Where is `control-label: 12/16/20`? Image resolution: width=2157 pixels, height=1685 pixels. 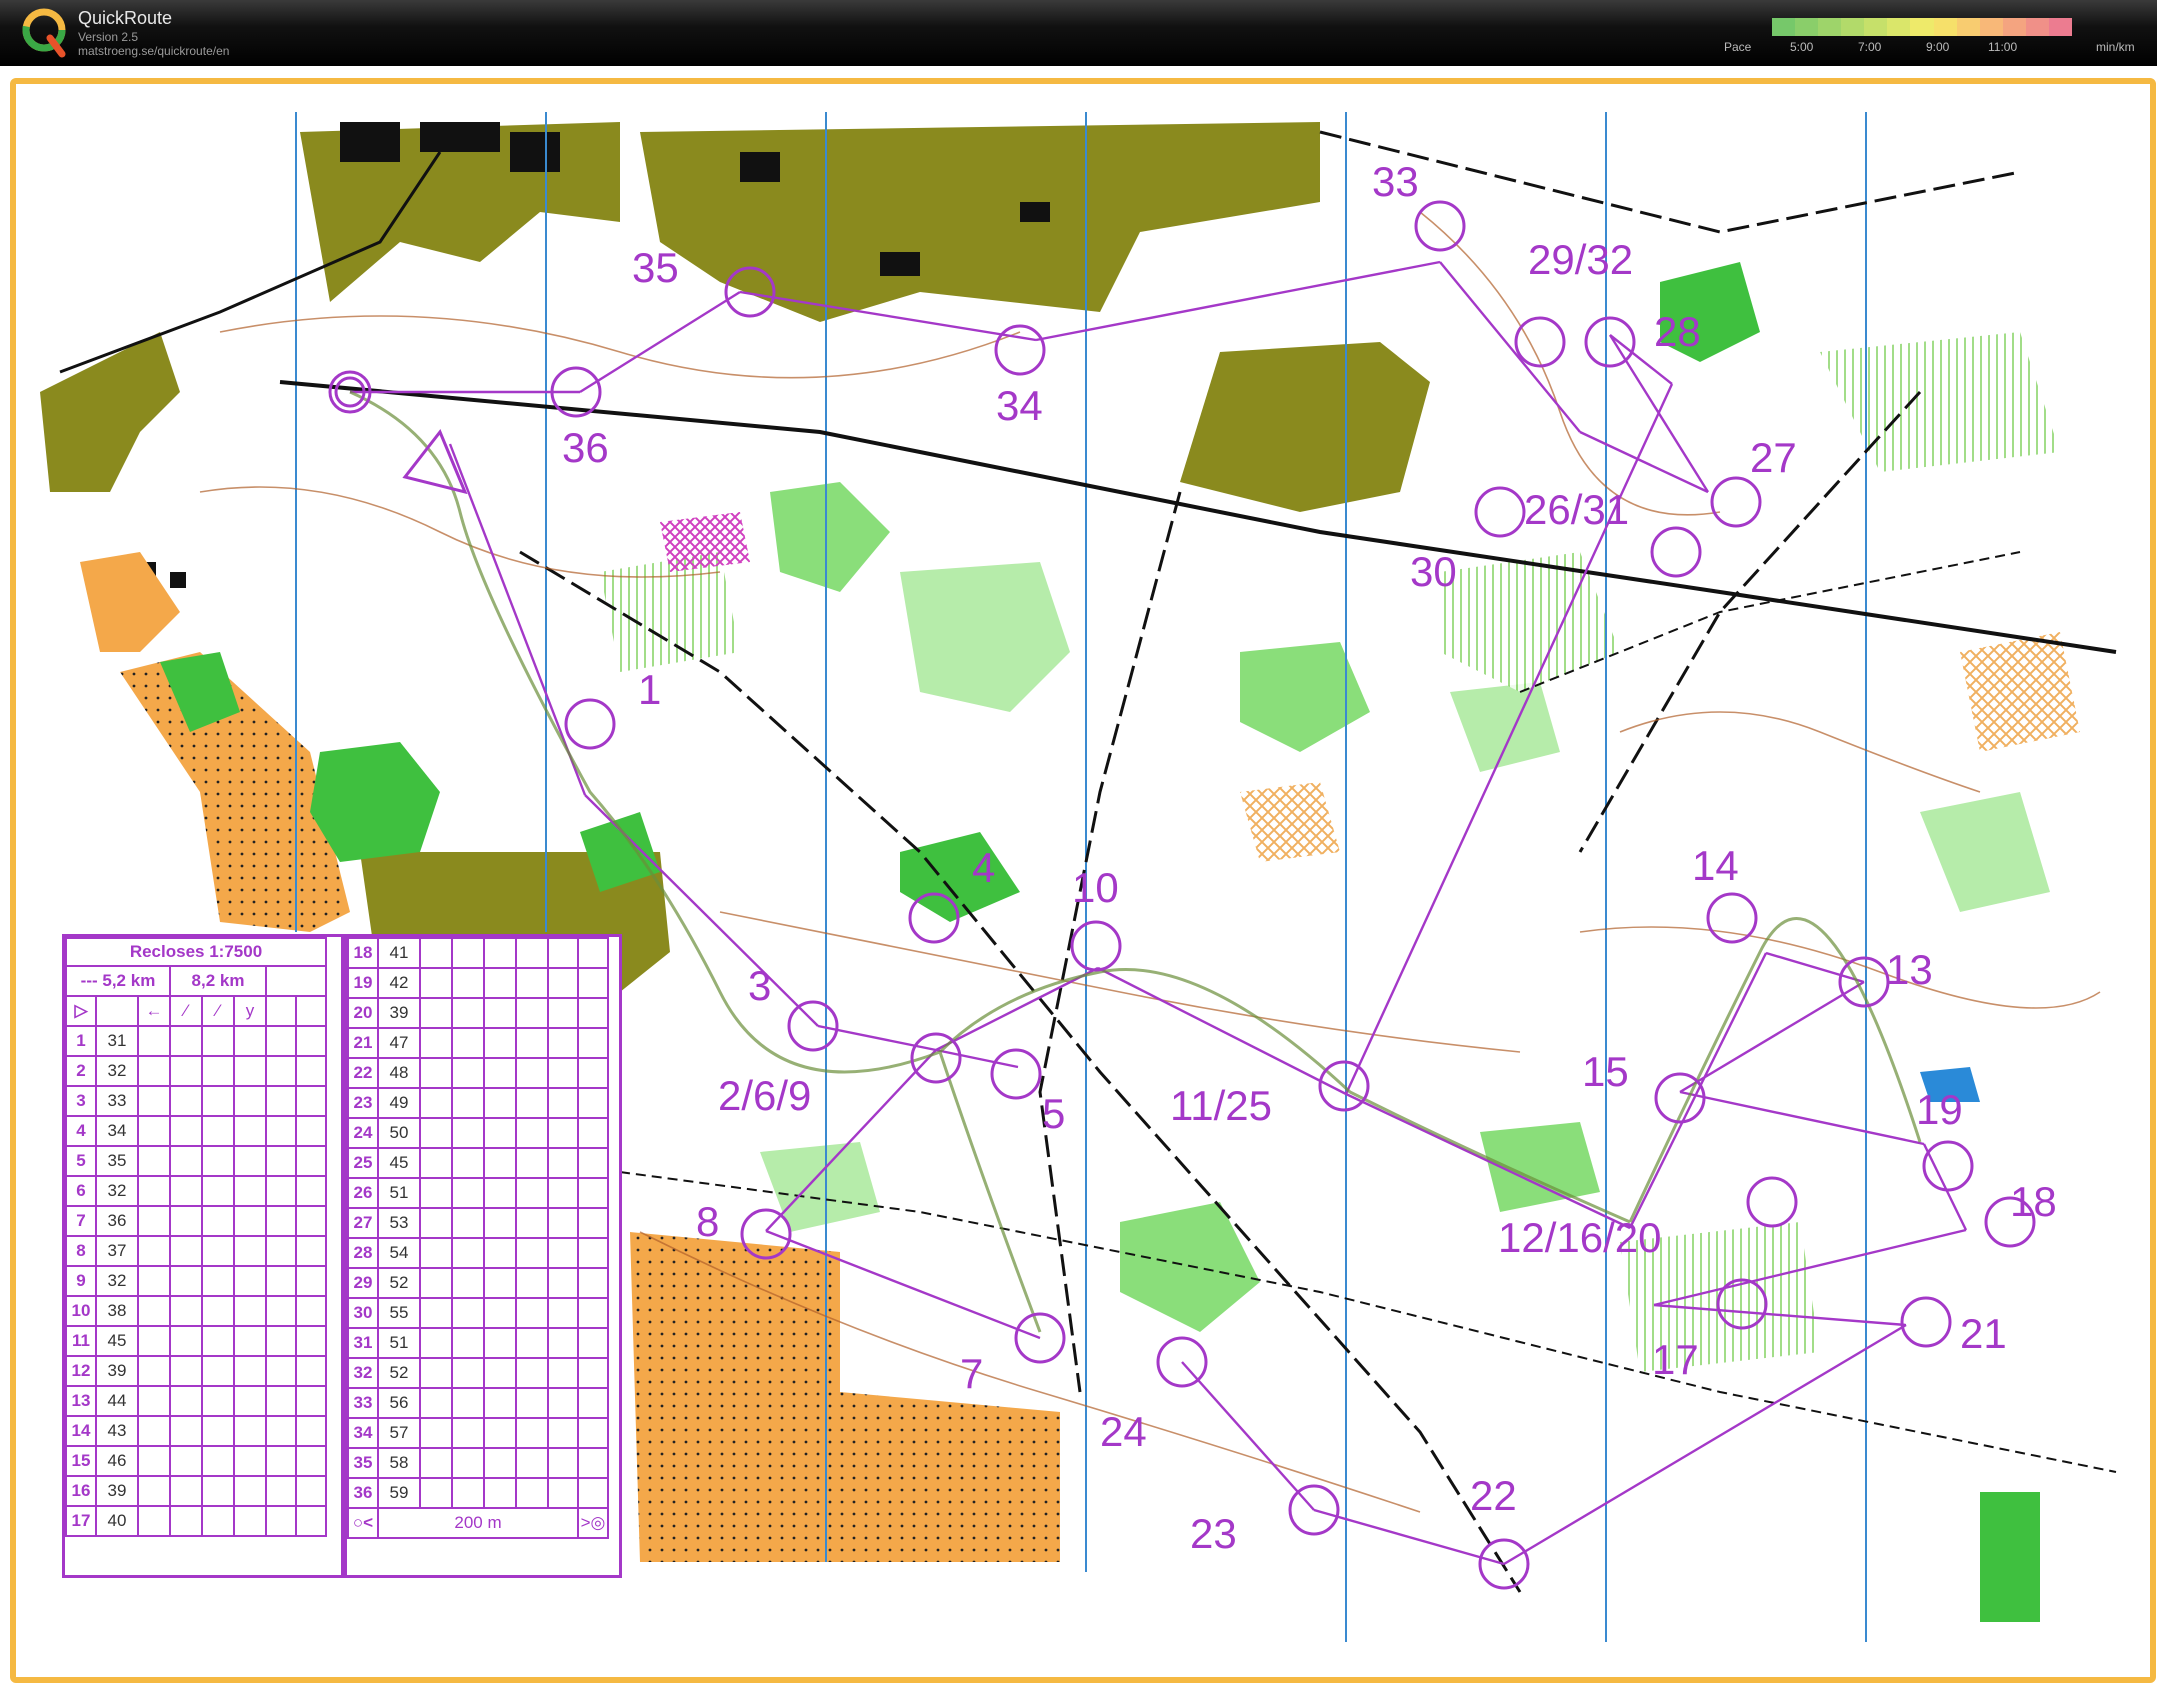
control-label: 12/16/20 is located at coordinates (1580, 1237).